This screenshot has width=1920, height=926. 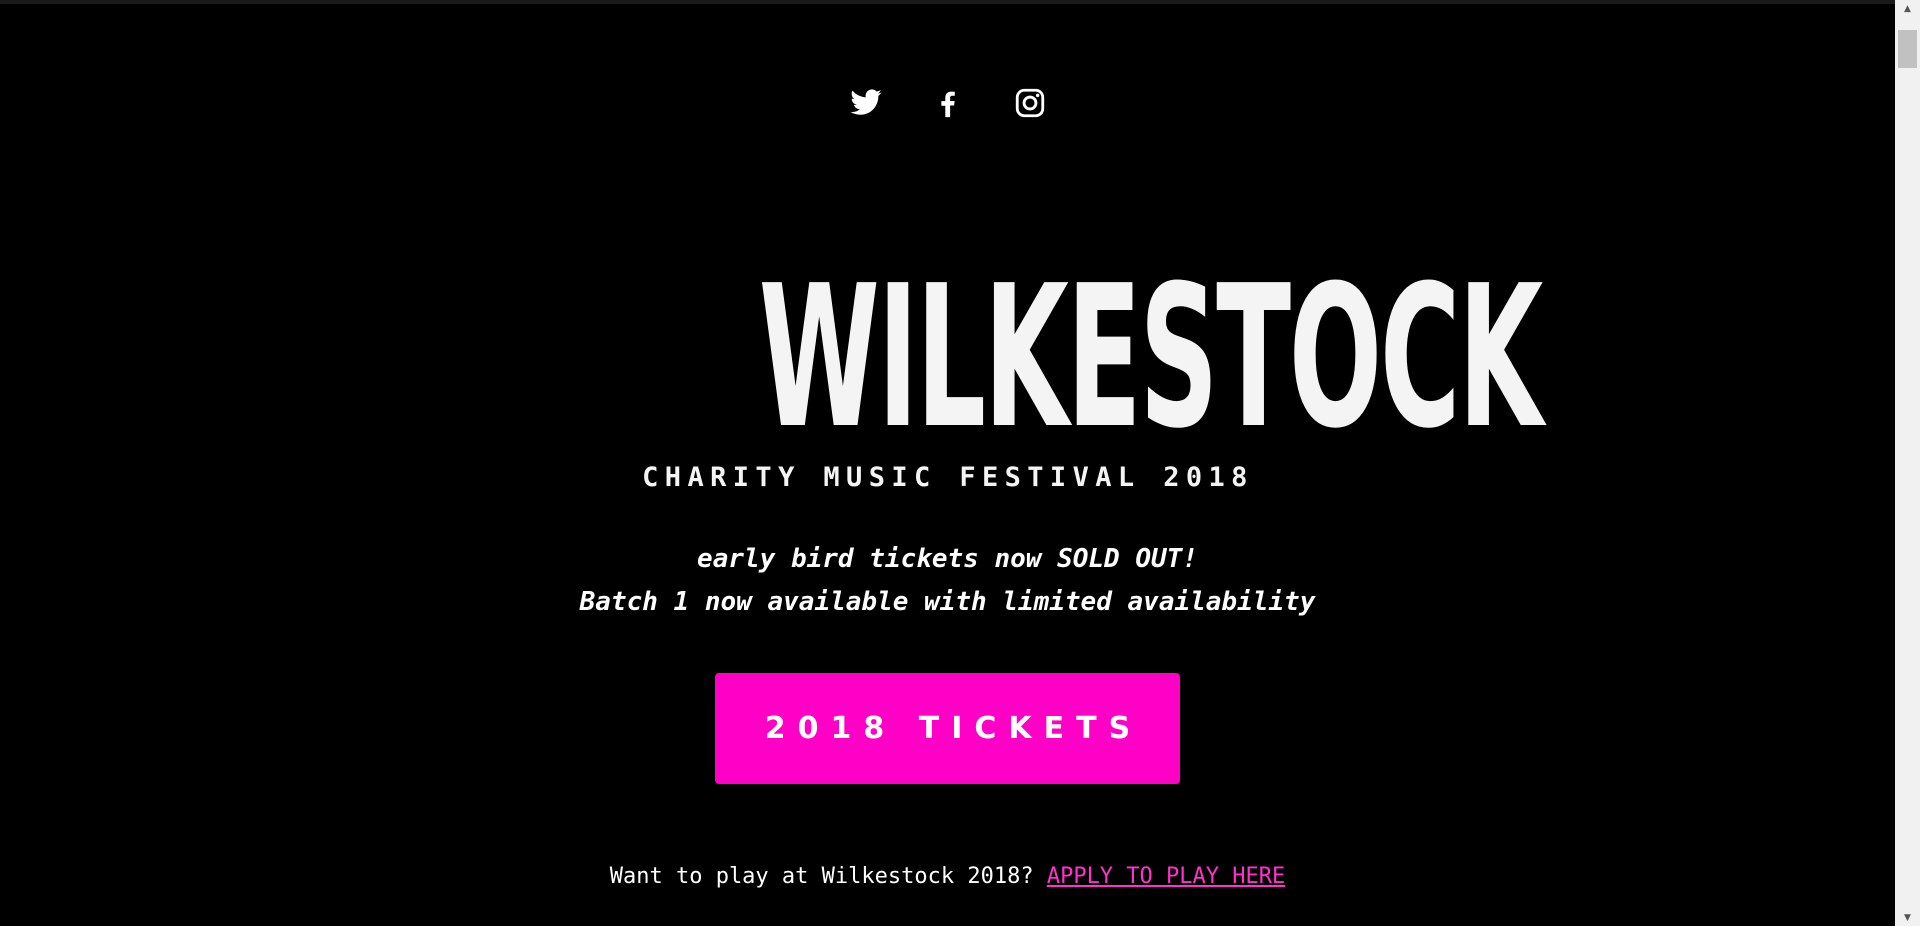 I want to click on scroll-down-arrow-icon: ▼, so click(x=1907, y=917).